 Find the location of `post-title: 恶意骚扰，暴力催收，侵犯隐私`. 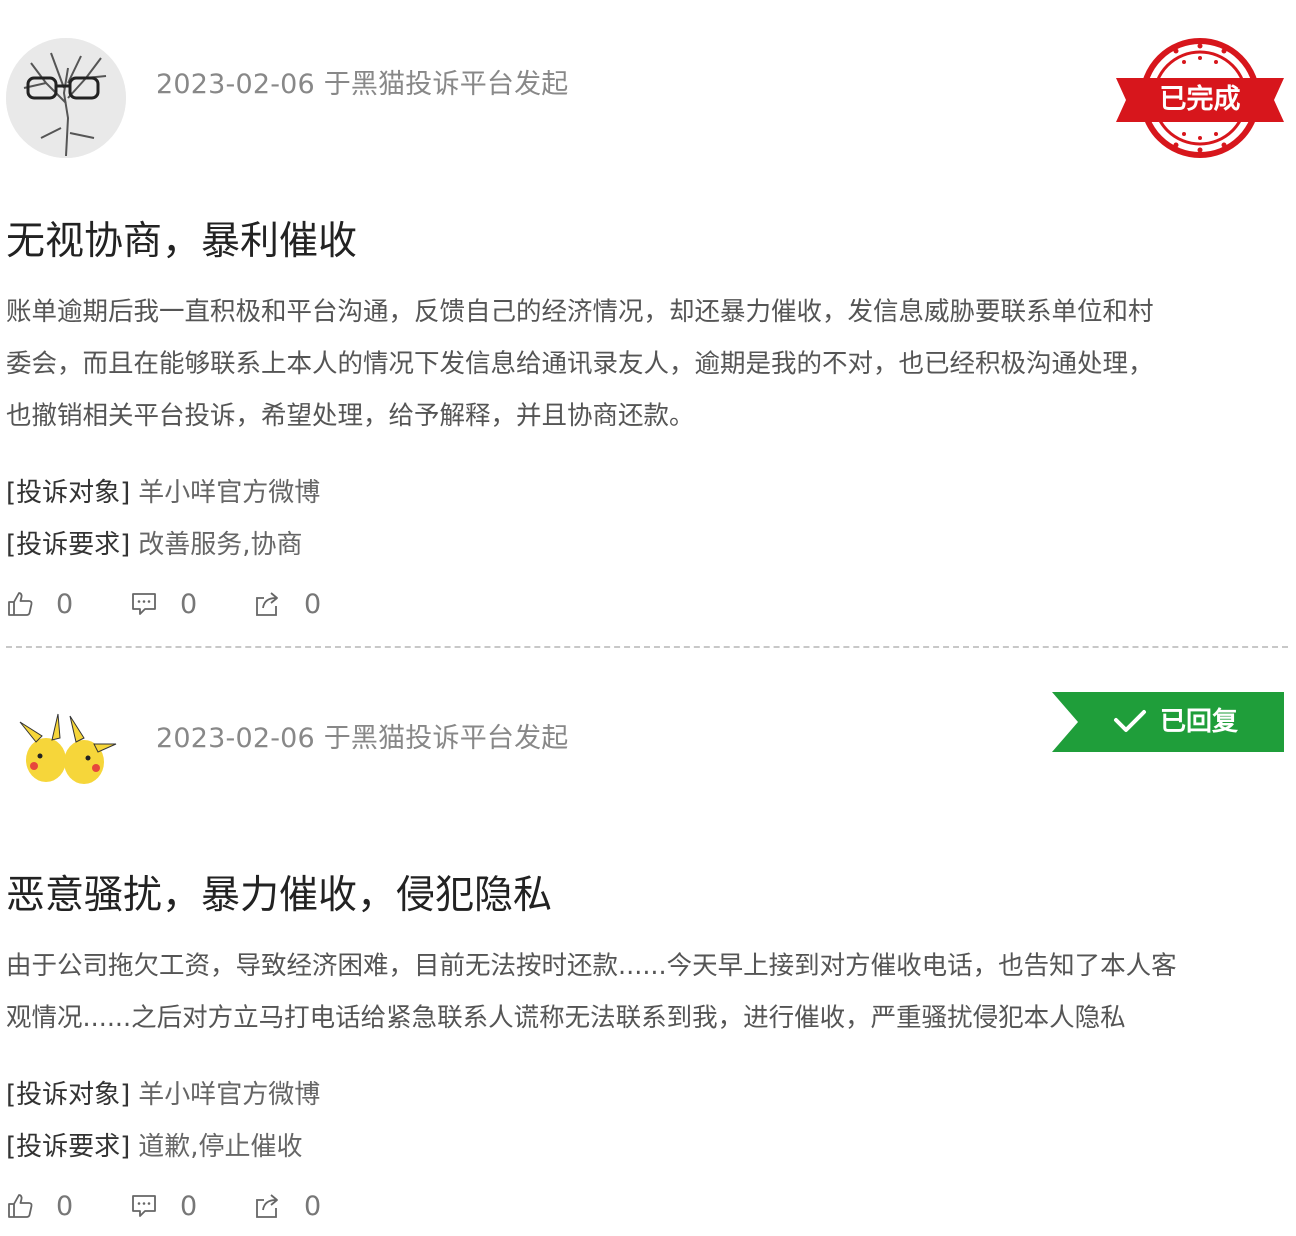

post-title: 恶意骚扰，暴力催收，侵犯隐私 is located at coordinates (279, 892).